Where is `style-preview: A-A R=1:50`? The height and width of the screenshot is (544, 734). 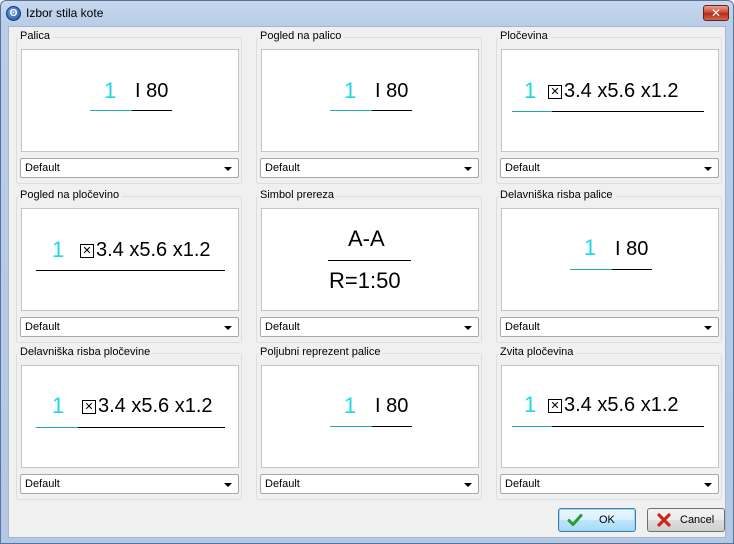
style-preview: A-A R=1:50 is located at coordinates (370, 259).